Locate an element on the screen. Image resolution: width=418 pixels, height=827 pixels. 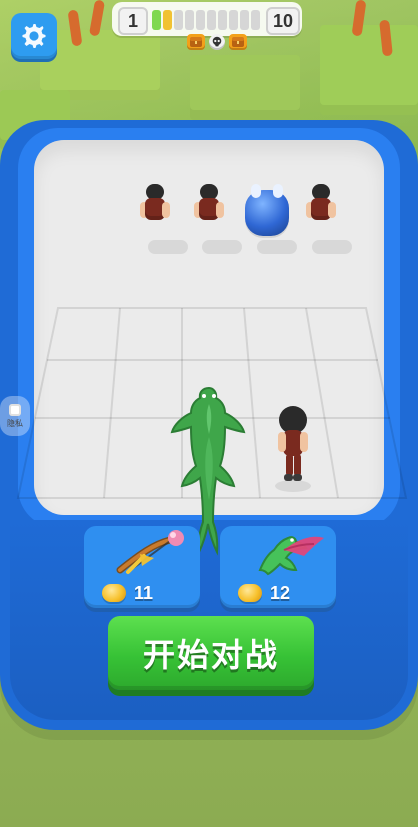
hero-sprite is located at coordinates (293, 449).